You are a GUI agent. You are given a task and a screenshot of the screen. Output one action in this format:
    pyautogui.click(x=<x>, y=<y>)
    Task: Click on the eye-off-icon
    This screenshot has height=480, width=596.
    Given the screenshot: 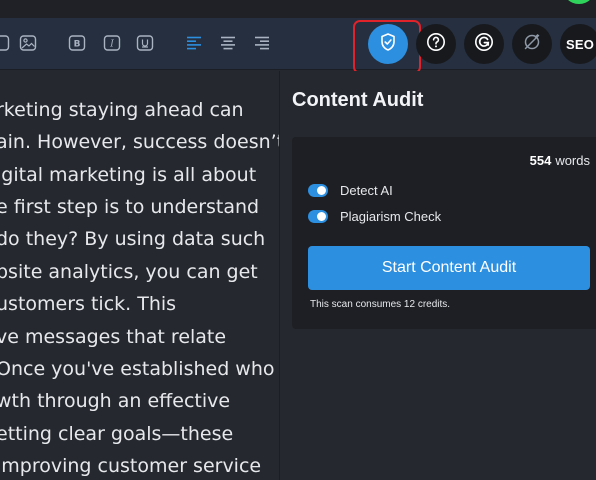 What is the action you would take?
    pyautogui.click(x=532, y=44)
    